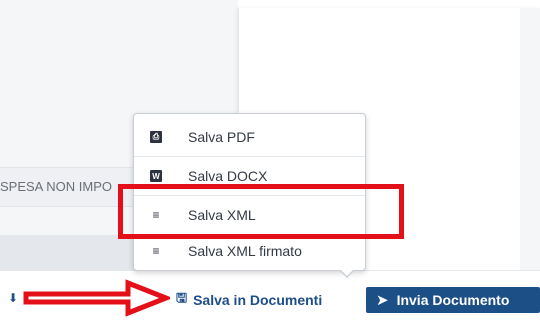 Image resolution: width=540 pixels, height=321 pixels. I want to click on word-icon: W, so click(156, 176).